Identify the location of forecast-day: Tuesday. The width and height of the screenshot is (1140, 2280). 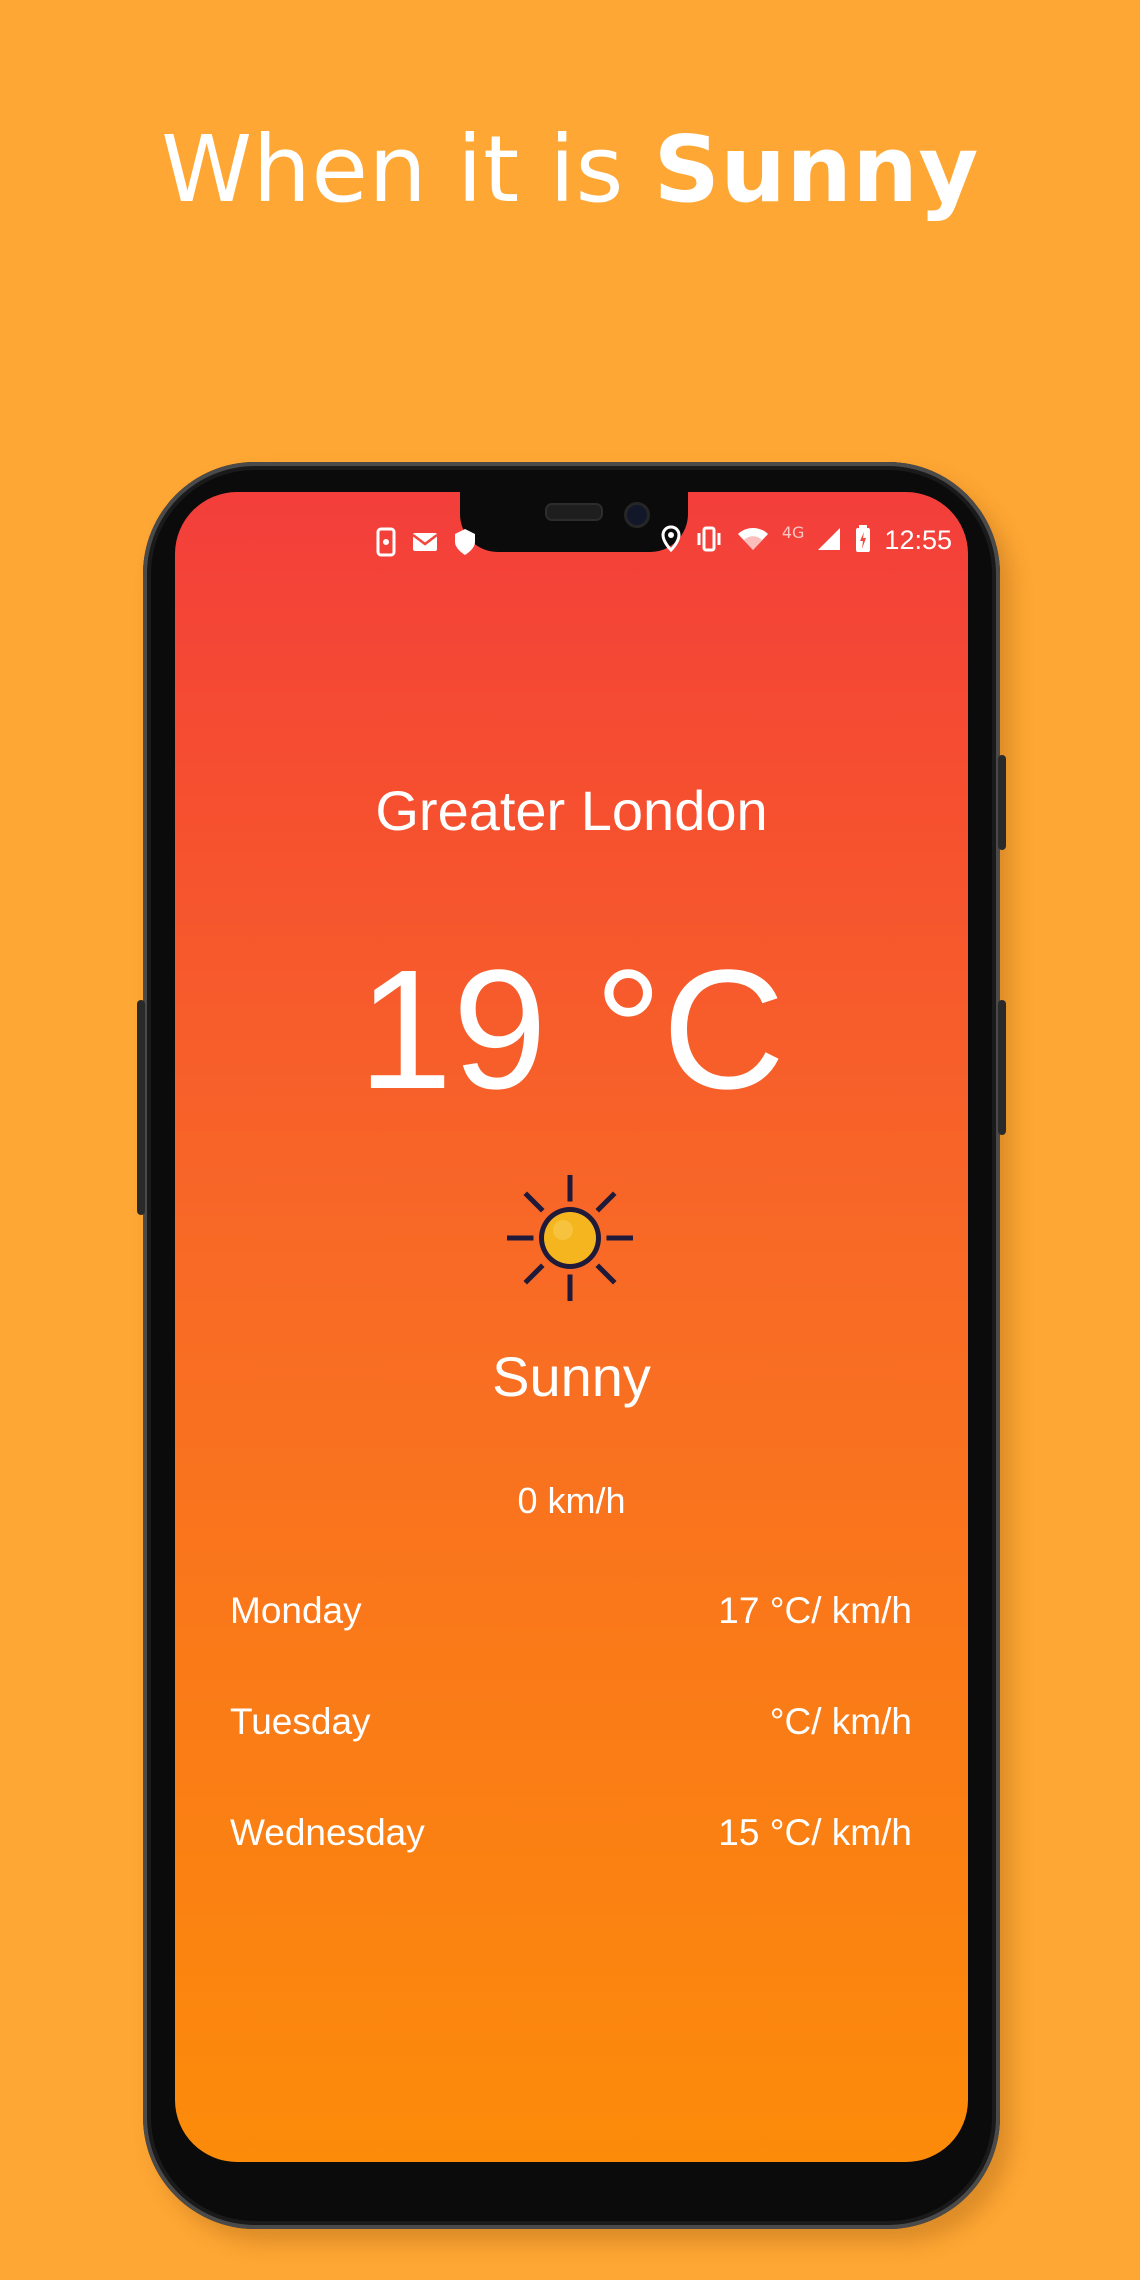
(300, 1721).